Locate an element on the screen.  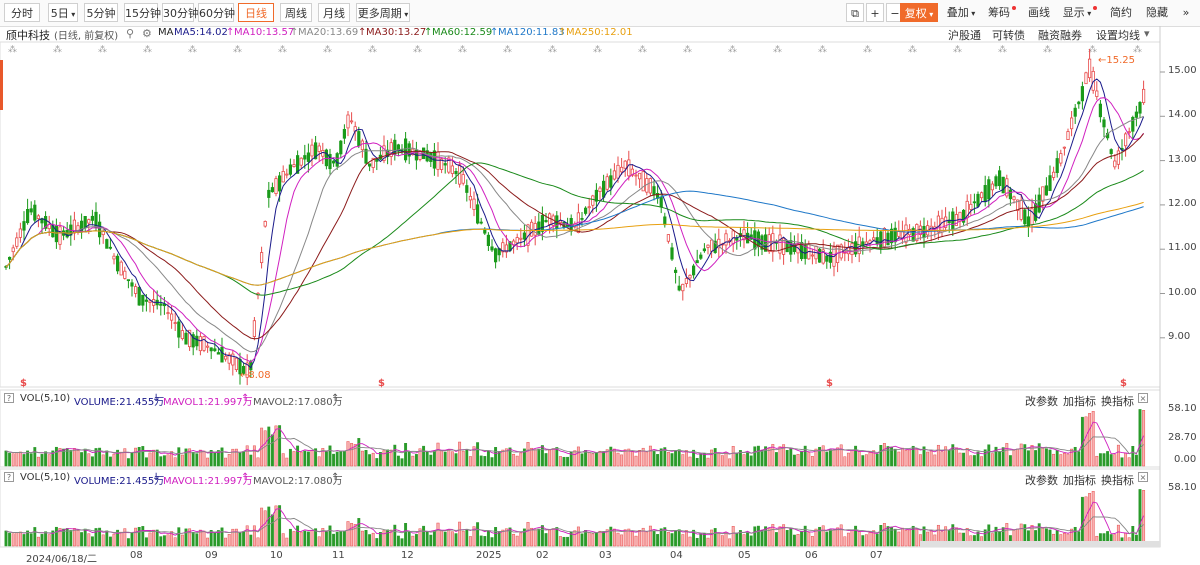
grid-marker: ⁂ is located at coordinates (327, 49).